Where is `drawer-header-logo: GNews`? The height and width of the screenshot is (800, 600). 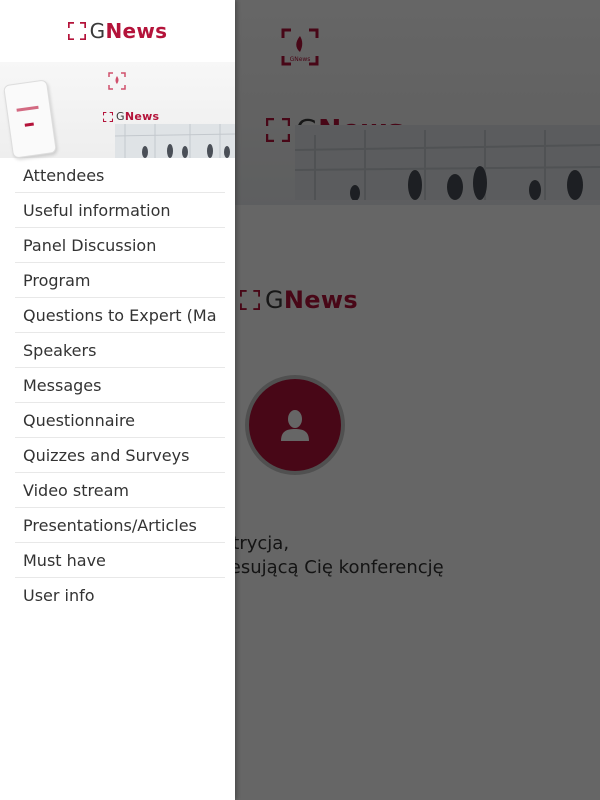 drawer-header-logo: GNews is located at coordinates (117, 31).